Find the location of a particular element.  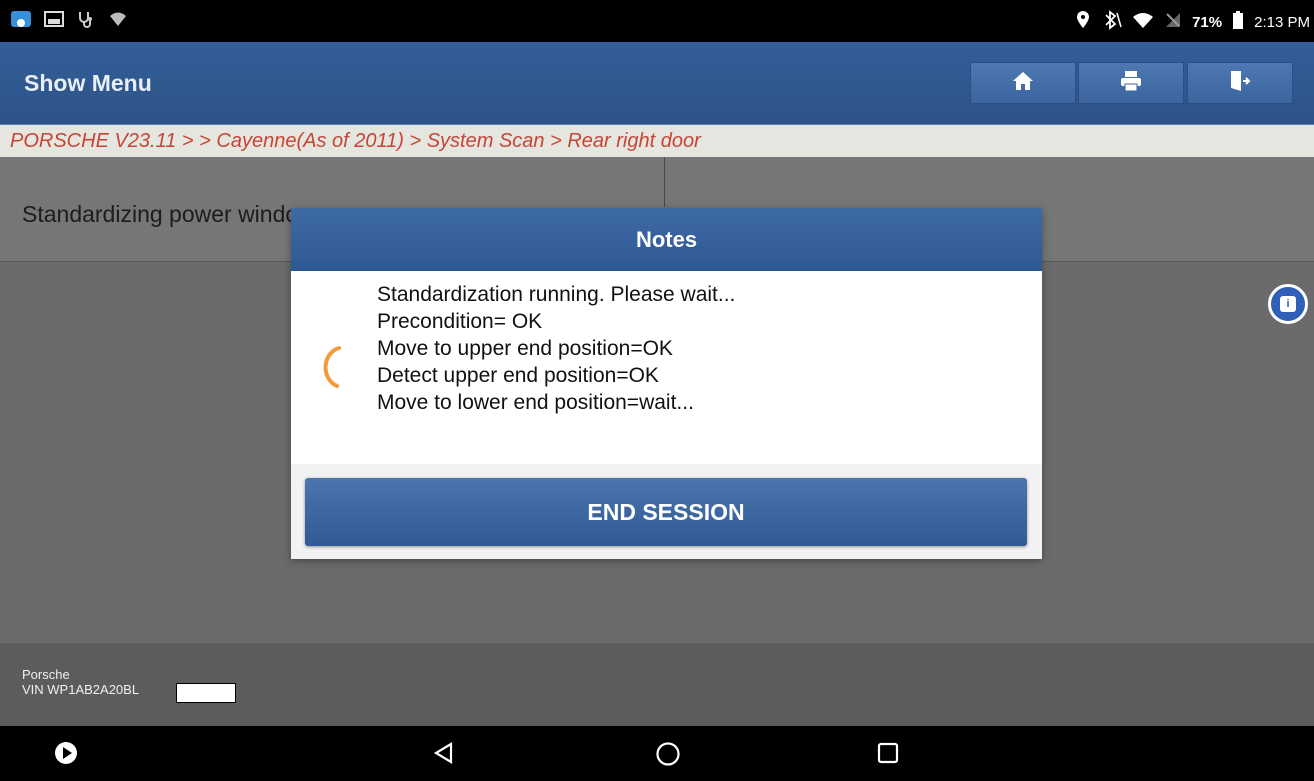

print-button is located at coordinates (1131, 83).